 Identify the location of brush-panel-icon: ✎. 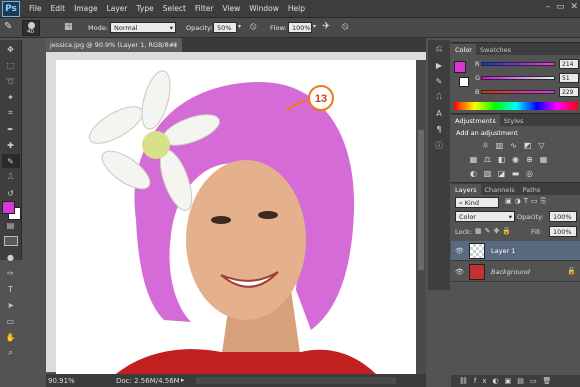
(439, 81).